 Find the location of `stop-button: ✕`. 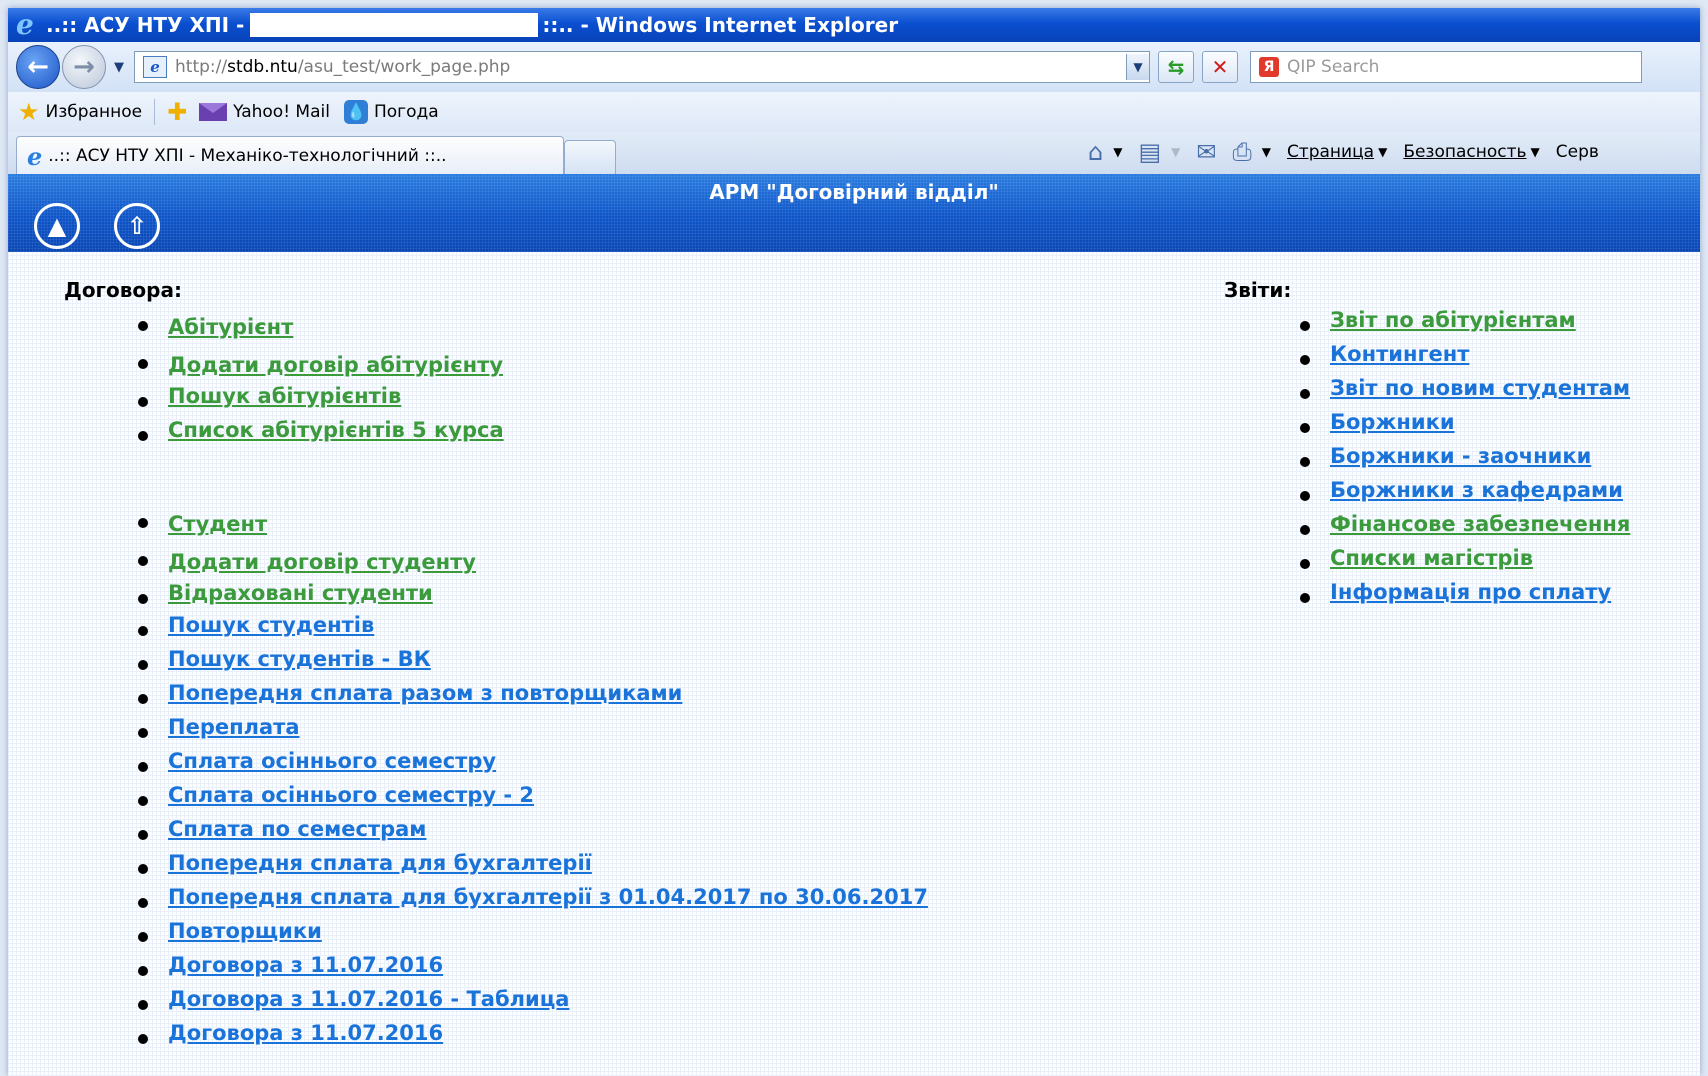

stop-button: ✕ is located at coordinates (1220, 67).